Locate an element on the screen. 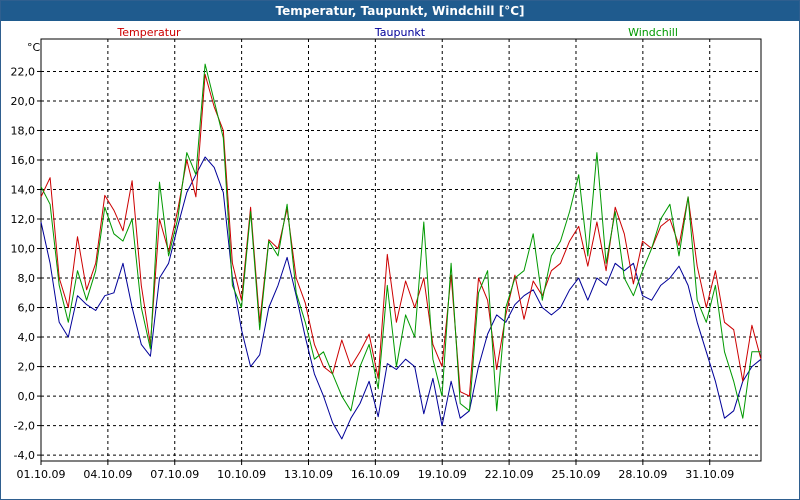 The height and width of the screenshot is (500, 800). y-tick-label: 16,0 is located at coordinates (23, 160).